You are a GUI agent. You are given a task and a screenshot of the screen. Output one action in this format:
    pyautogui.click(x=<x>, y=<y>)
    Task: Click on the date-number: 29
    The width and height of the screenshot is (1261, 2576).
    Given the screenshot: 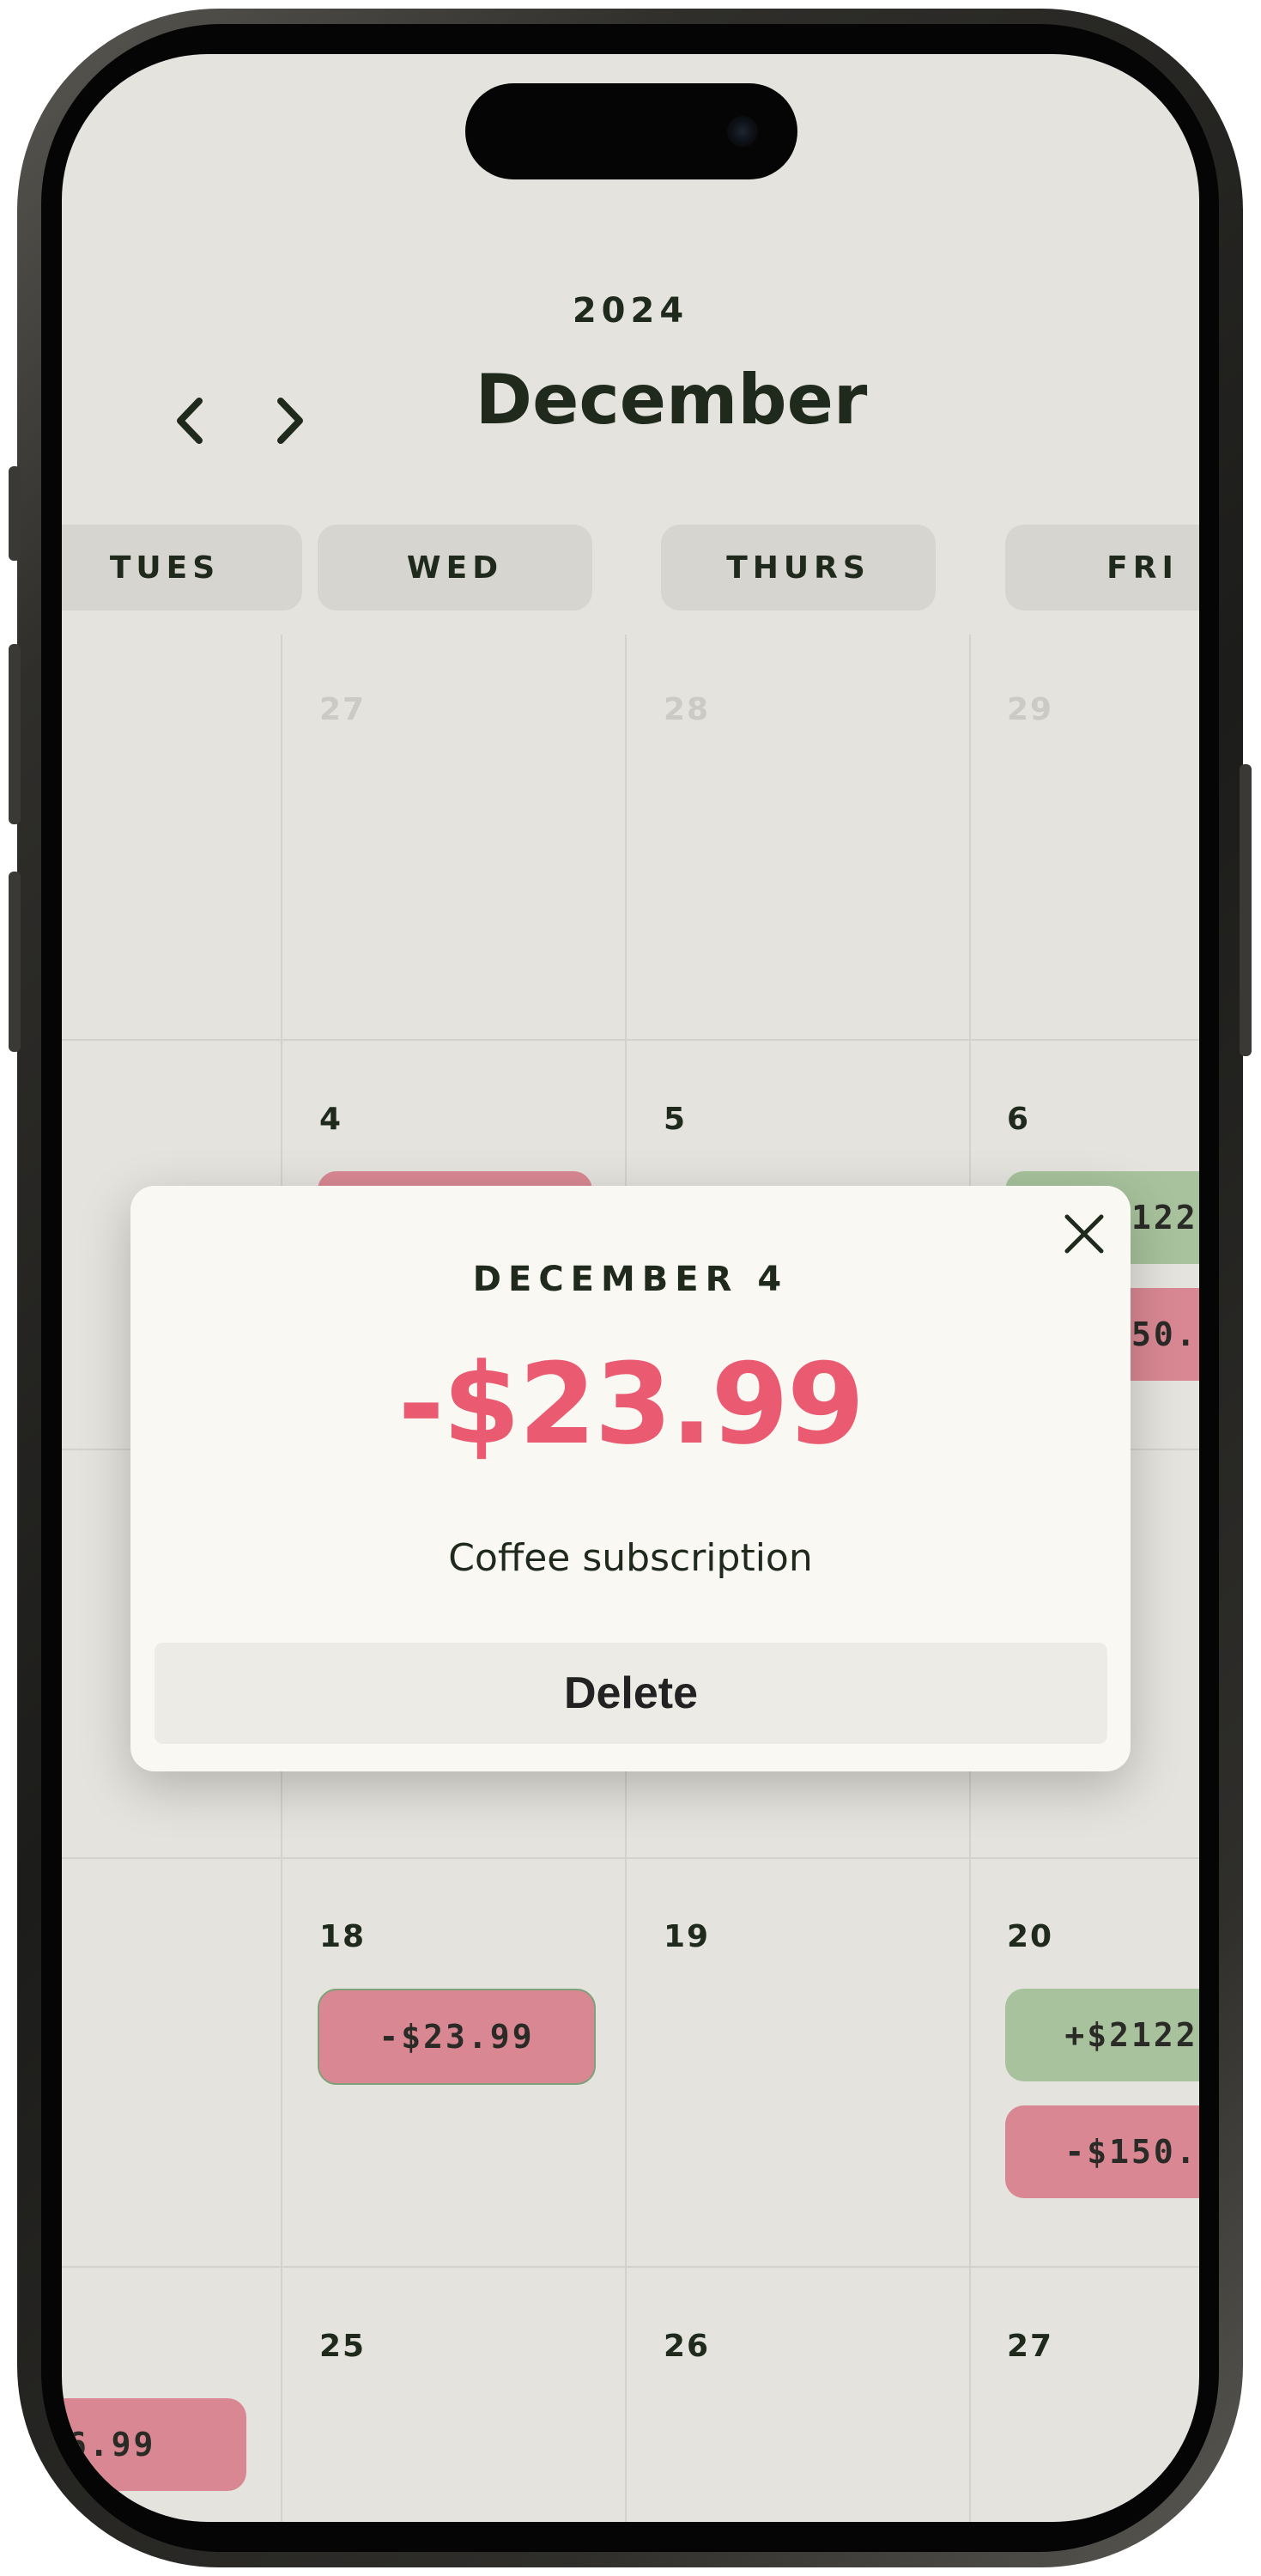 What is the action you would take?
    pyautogui.click(x=1030, y=709)
    